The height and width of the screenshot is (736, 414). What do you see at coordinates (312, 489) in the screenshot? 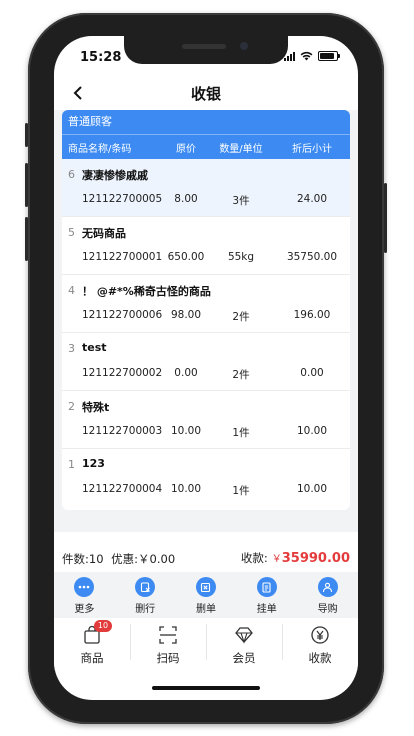
I see `item-subtotal: 10.00` at bounding box center [312, 489].